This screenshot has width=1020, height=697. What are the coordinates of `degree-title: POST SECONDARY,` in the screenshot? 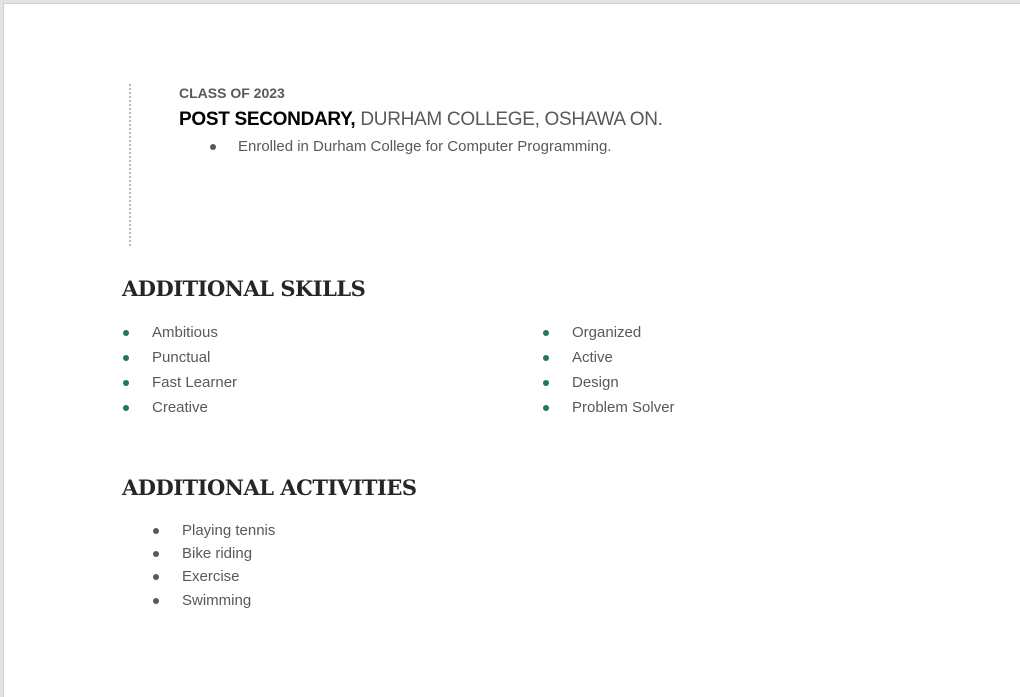 It's located at (267, 119).